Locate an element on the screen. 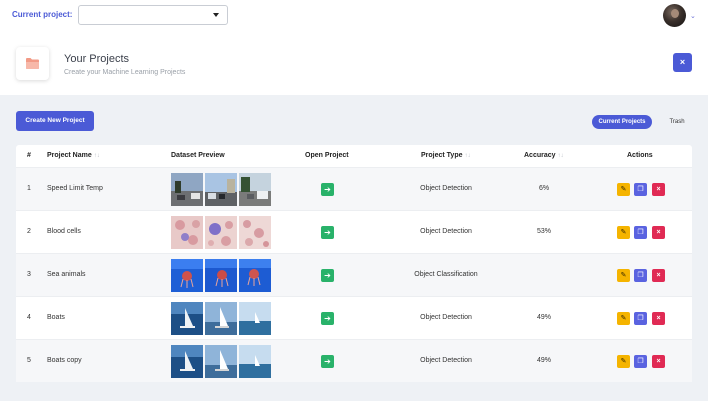 The height and width of the screenshot is (401, 708). folder-icon-box is located at coordinates (32, 63).